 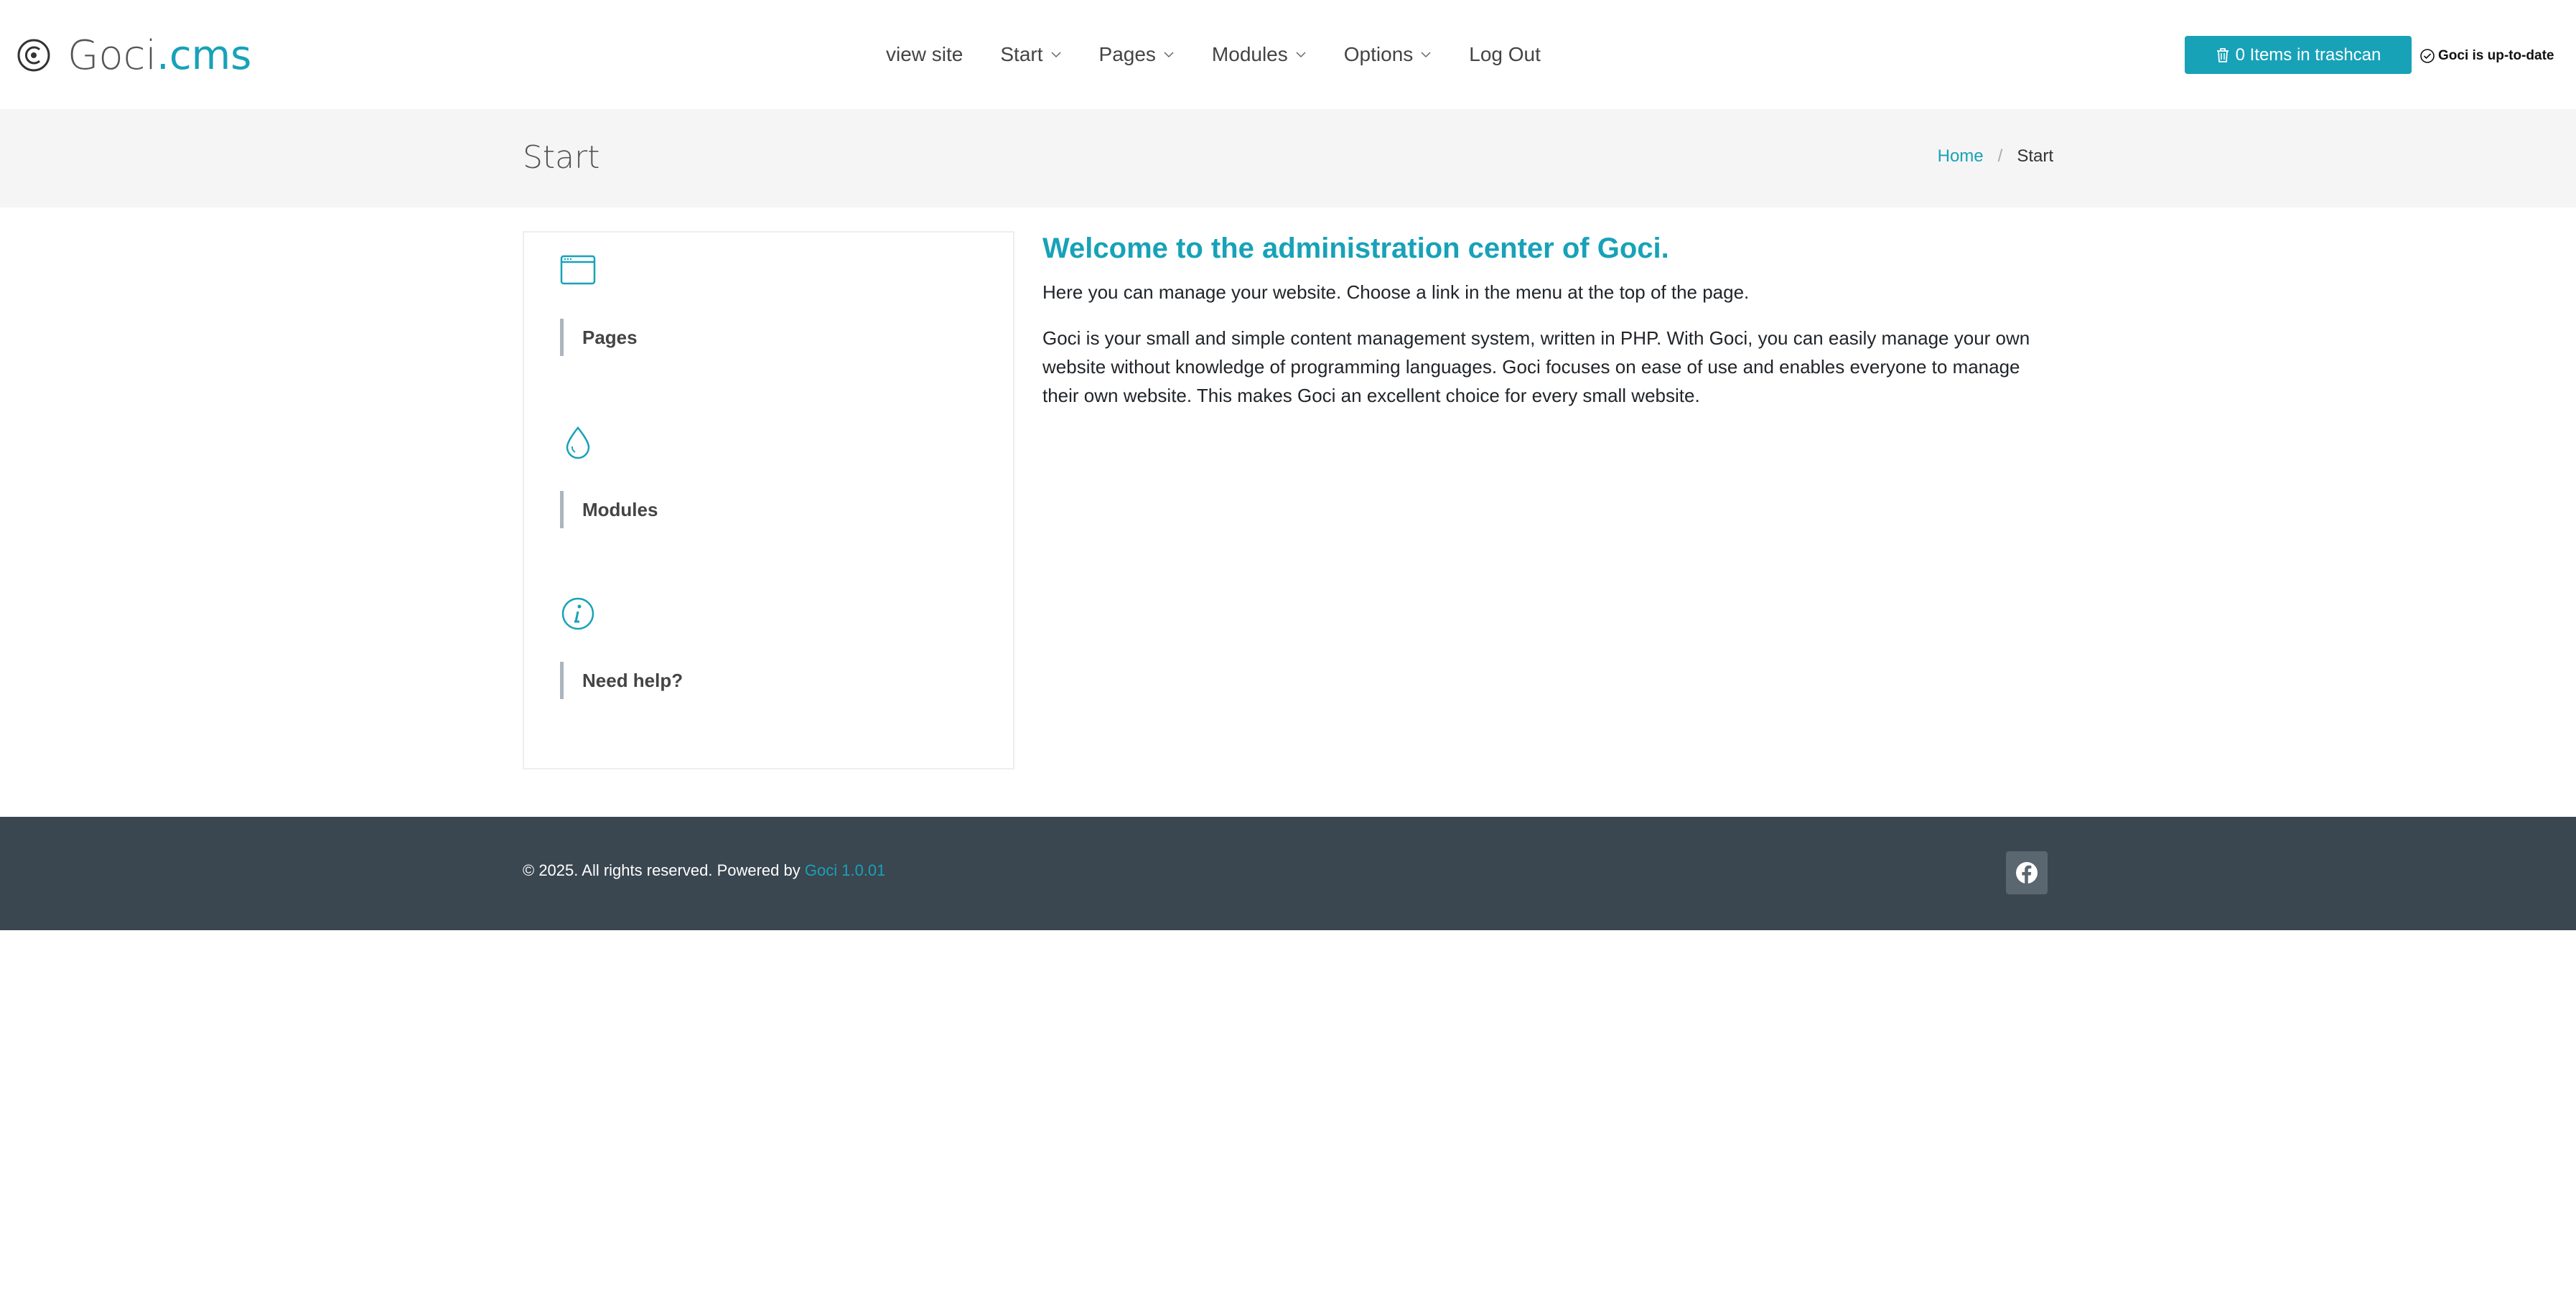 I want to click on quick-link-modules: Modules, so click(x=609, y=476).